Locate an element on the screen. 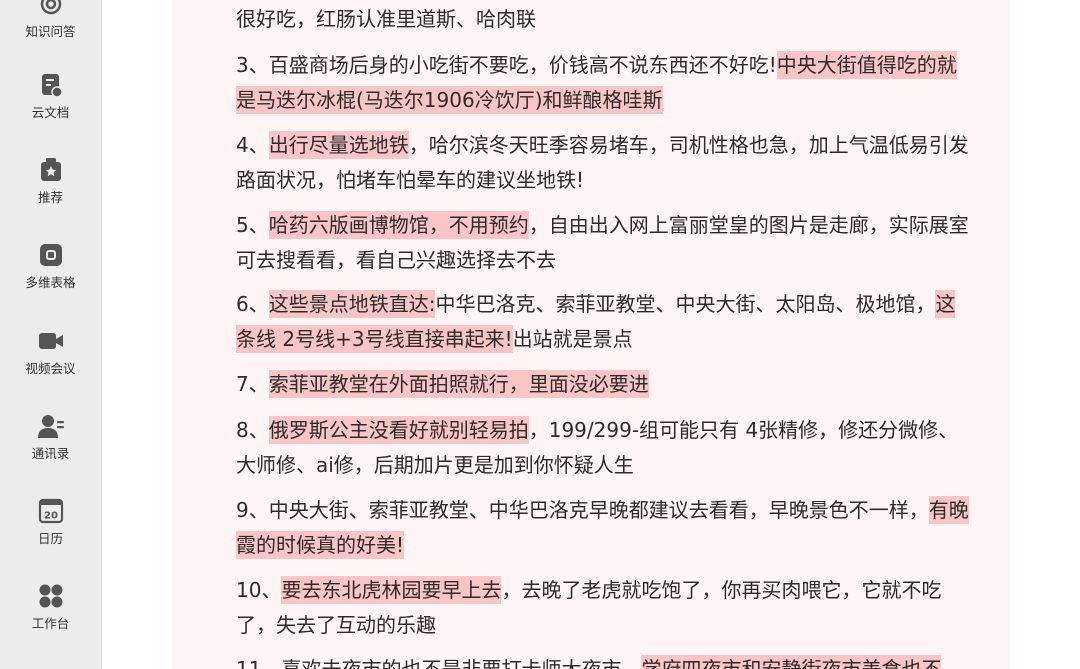 Image resolution: width=1080 pixels, height=669 pixels. sidebar-item-label: 日历 is located at coordinates (50, 538).